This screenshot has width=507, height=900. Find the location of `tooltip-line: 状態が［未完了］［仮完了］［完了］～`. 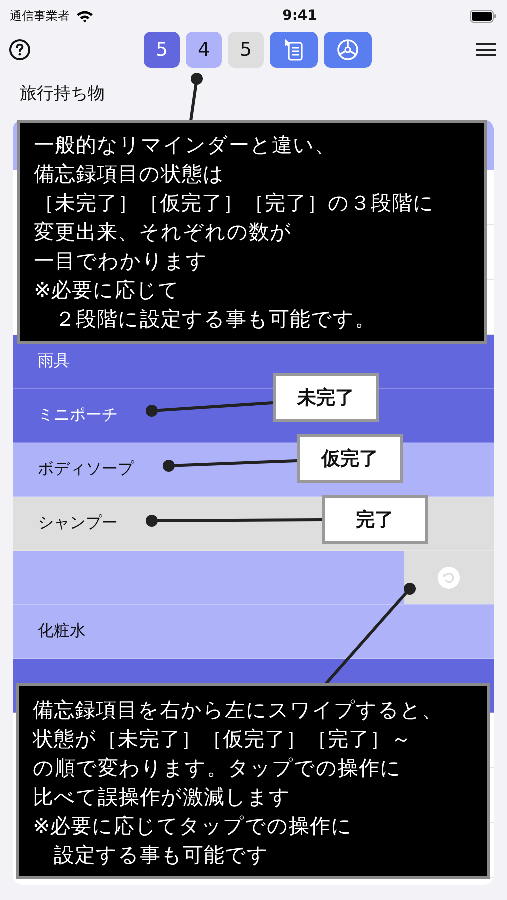

tooltip-line: 状態が［未完了］［仮完了］［完了］～ is located at coordinates (222, 739).